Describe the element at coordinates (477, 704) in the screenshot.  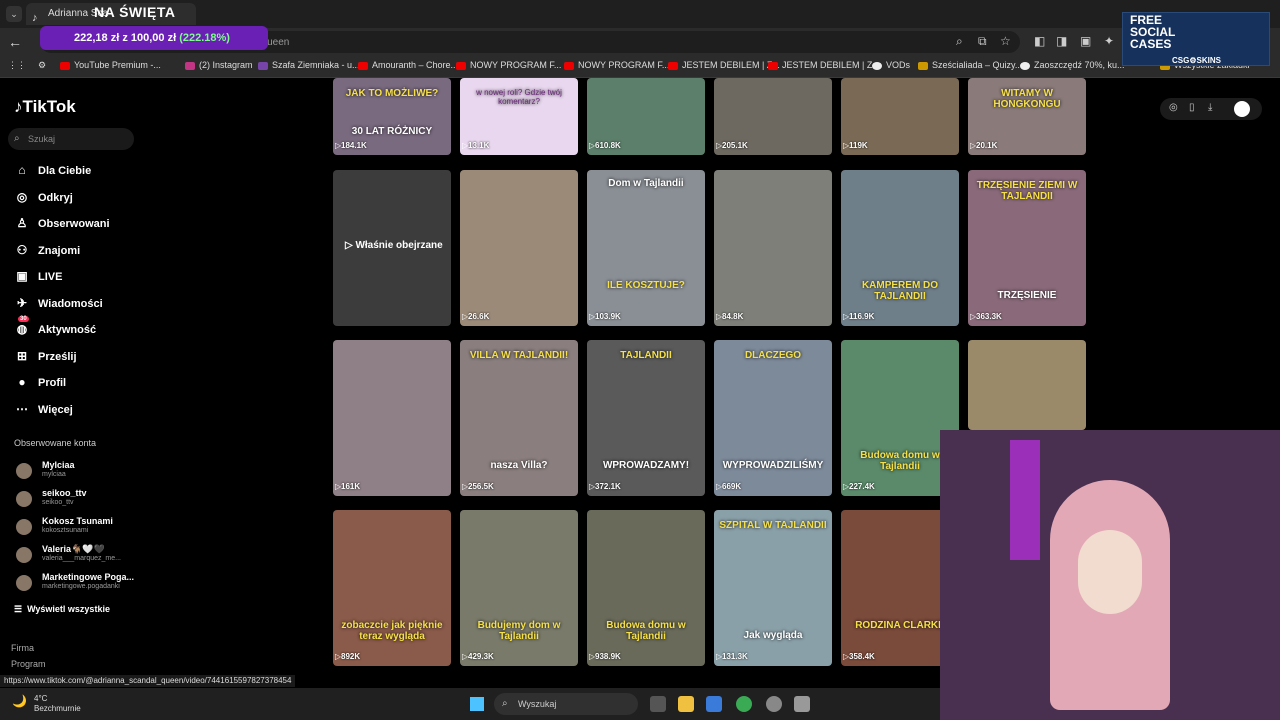
I see `windows-start-icon` at that location.